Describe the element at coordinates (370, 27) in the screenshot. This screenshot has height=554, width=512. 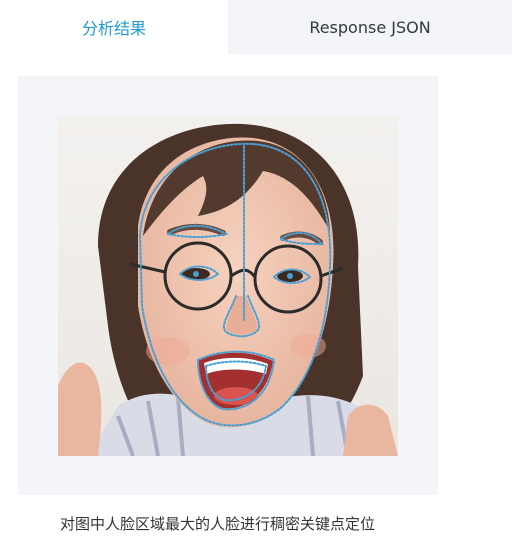
I see `tab-response-json: Response JSON` at that location.